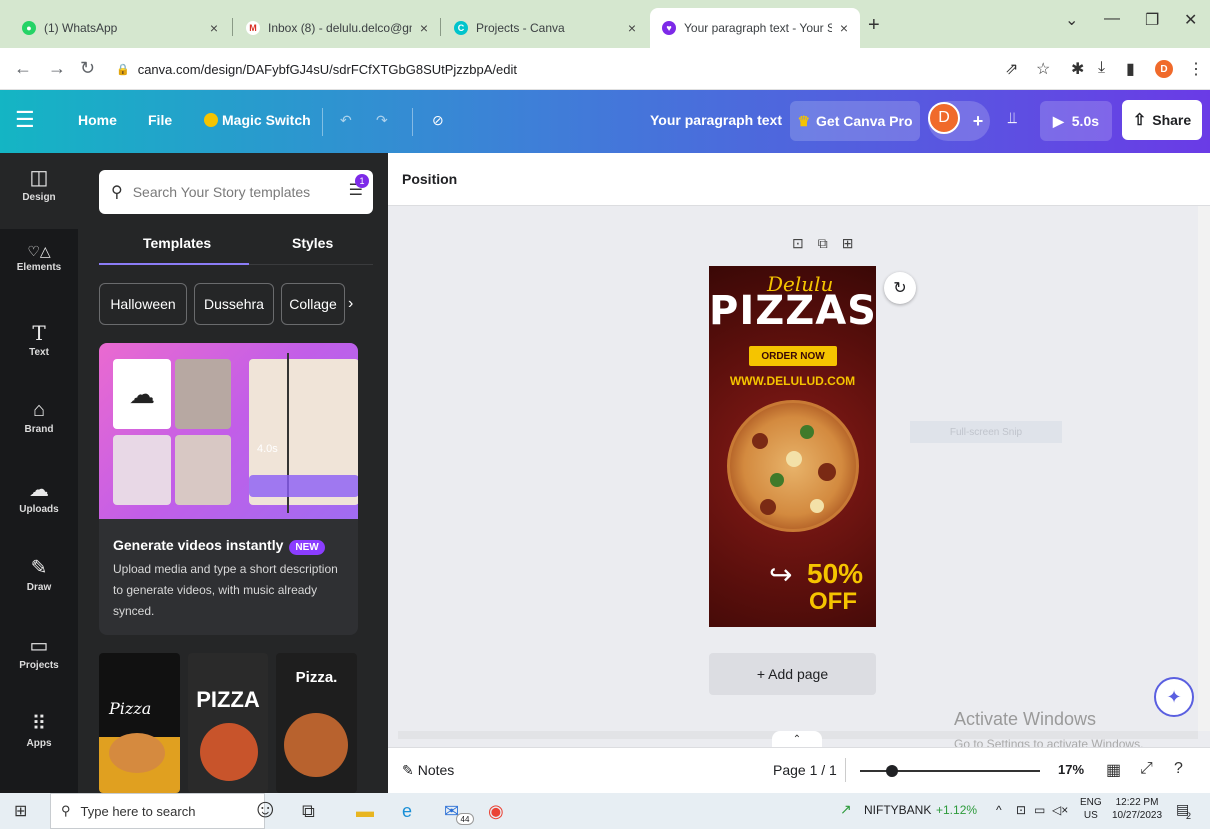 The height and width of the screenshot is (829, 1210). What do you see at coordinates (23, 68) in the screenshot?
I see `back-icon: ←` at bounding box center [23, 68].